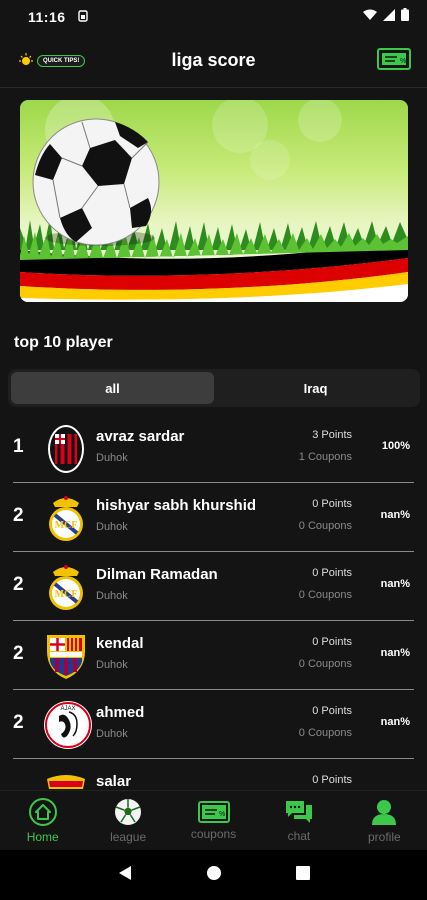 This screenshot has height=900, width=427. What do you see at coordinates (128, 836) in the screenshot?
I see `nav-league-label: league` at bounding box center [128, 836].